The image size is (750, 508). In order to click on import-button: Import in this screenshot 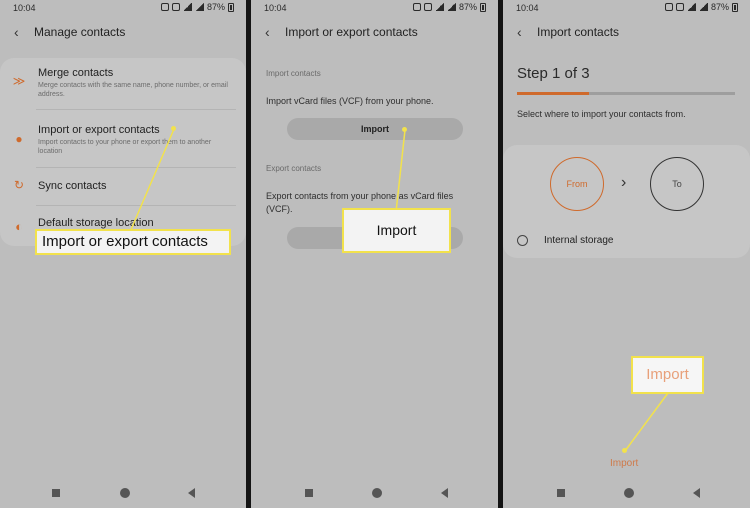, I will do `click(624, 463)`.